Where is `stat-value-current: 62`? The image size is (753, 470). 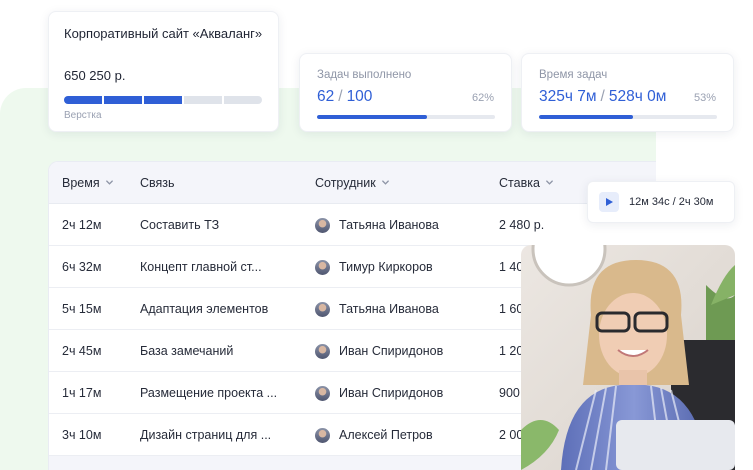
stat-value-current: 62 is located at coordinates (326, 96).